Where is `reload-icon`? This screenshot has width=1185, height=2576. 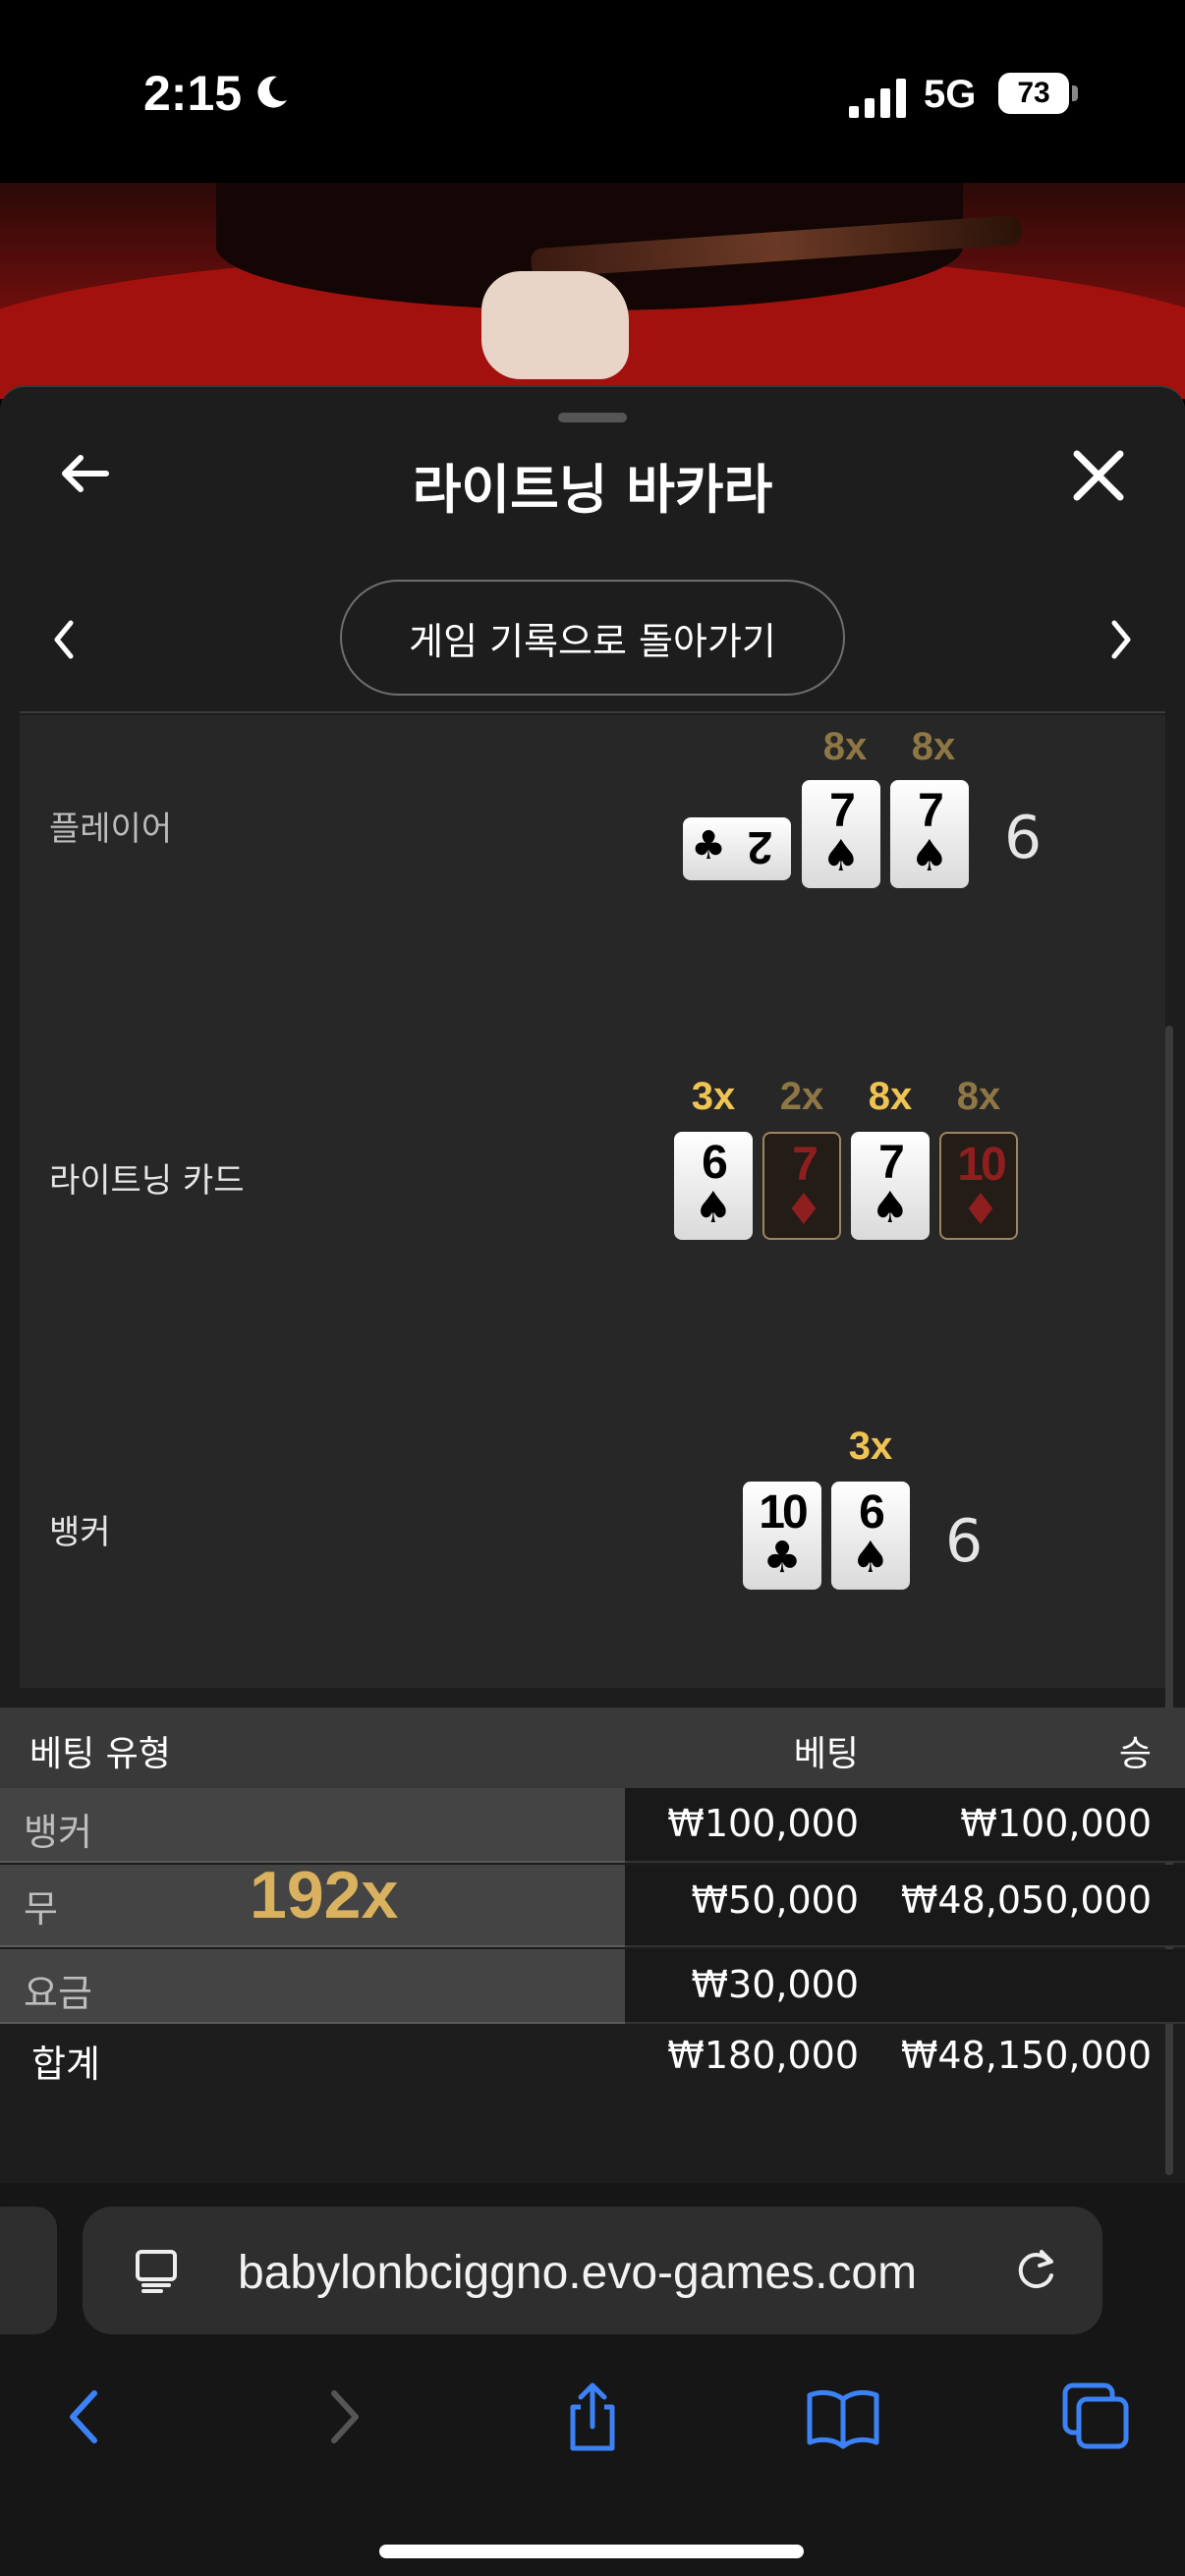 reload-icon is located at coordinates (1037, 2270).